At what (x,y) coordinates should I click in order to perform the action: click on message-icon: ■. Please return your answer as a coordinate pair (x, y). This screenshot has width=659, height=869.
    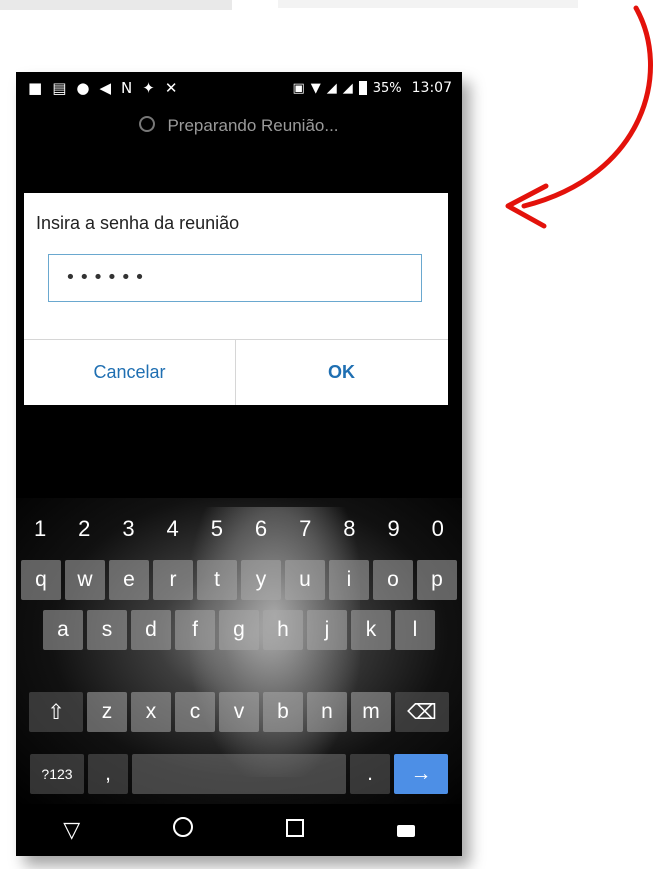
    Looking at the image, I should click on (35, 88).